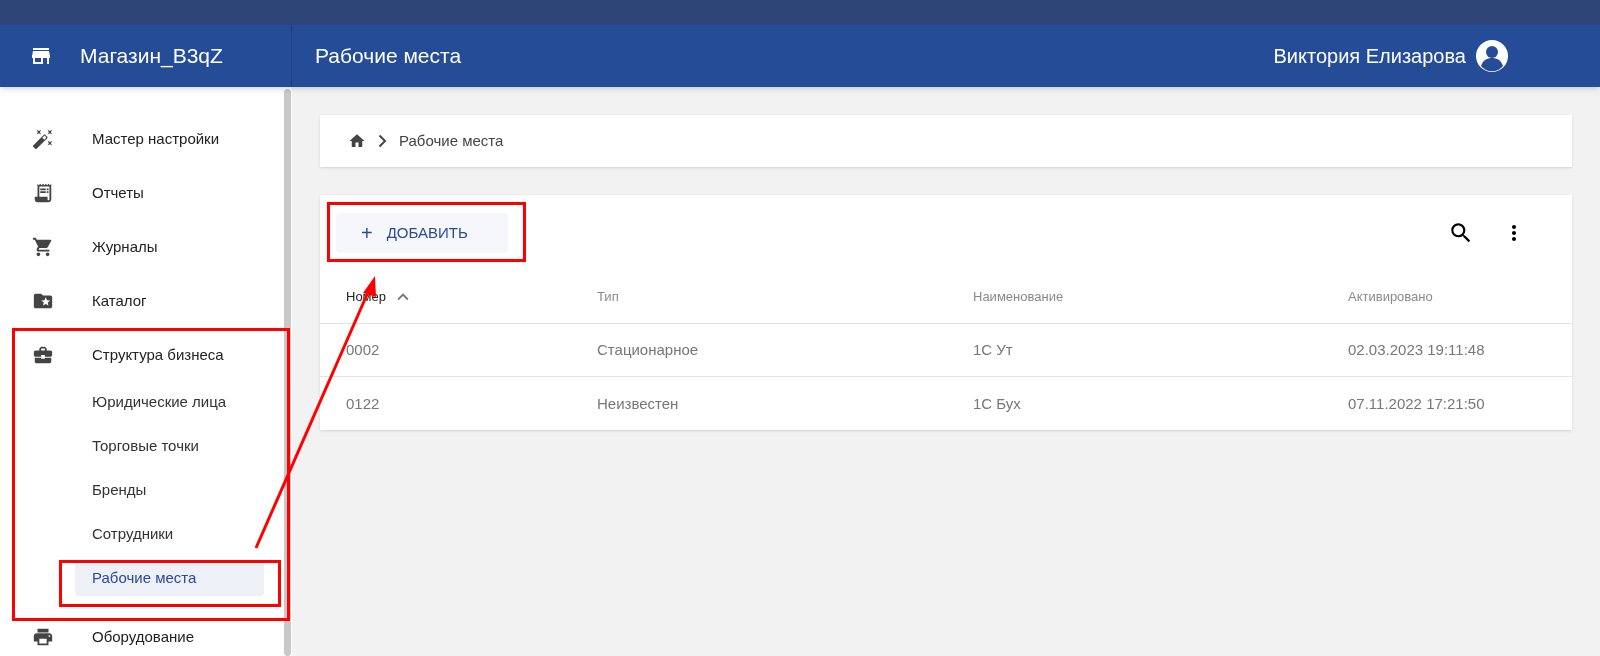 The width and height of the screenshot is (1600, 656). Describe the element at coordinates (993, 349) in the screenshot. I see `table-cell: 1С Ут` at that location.